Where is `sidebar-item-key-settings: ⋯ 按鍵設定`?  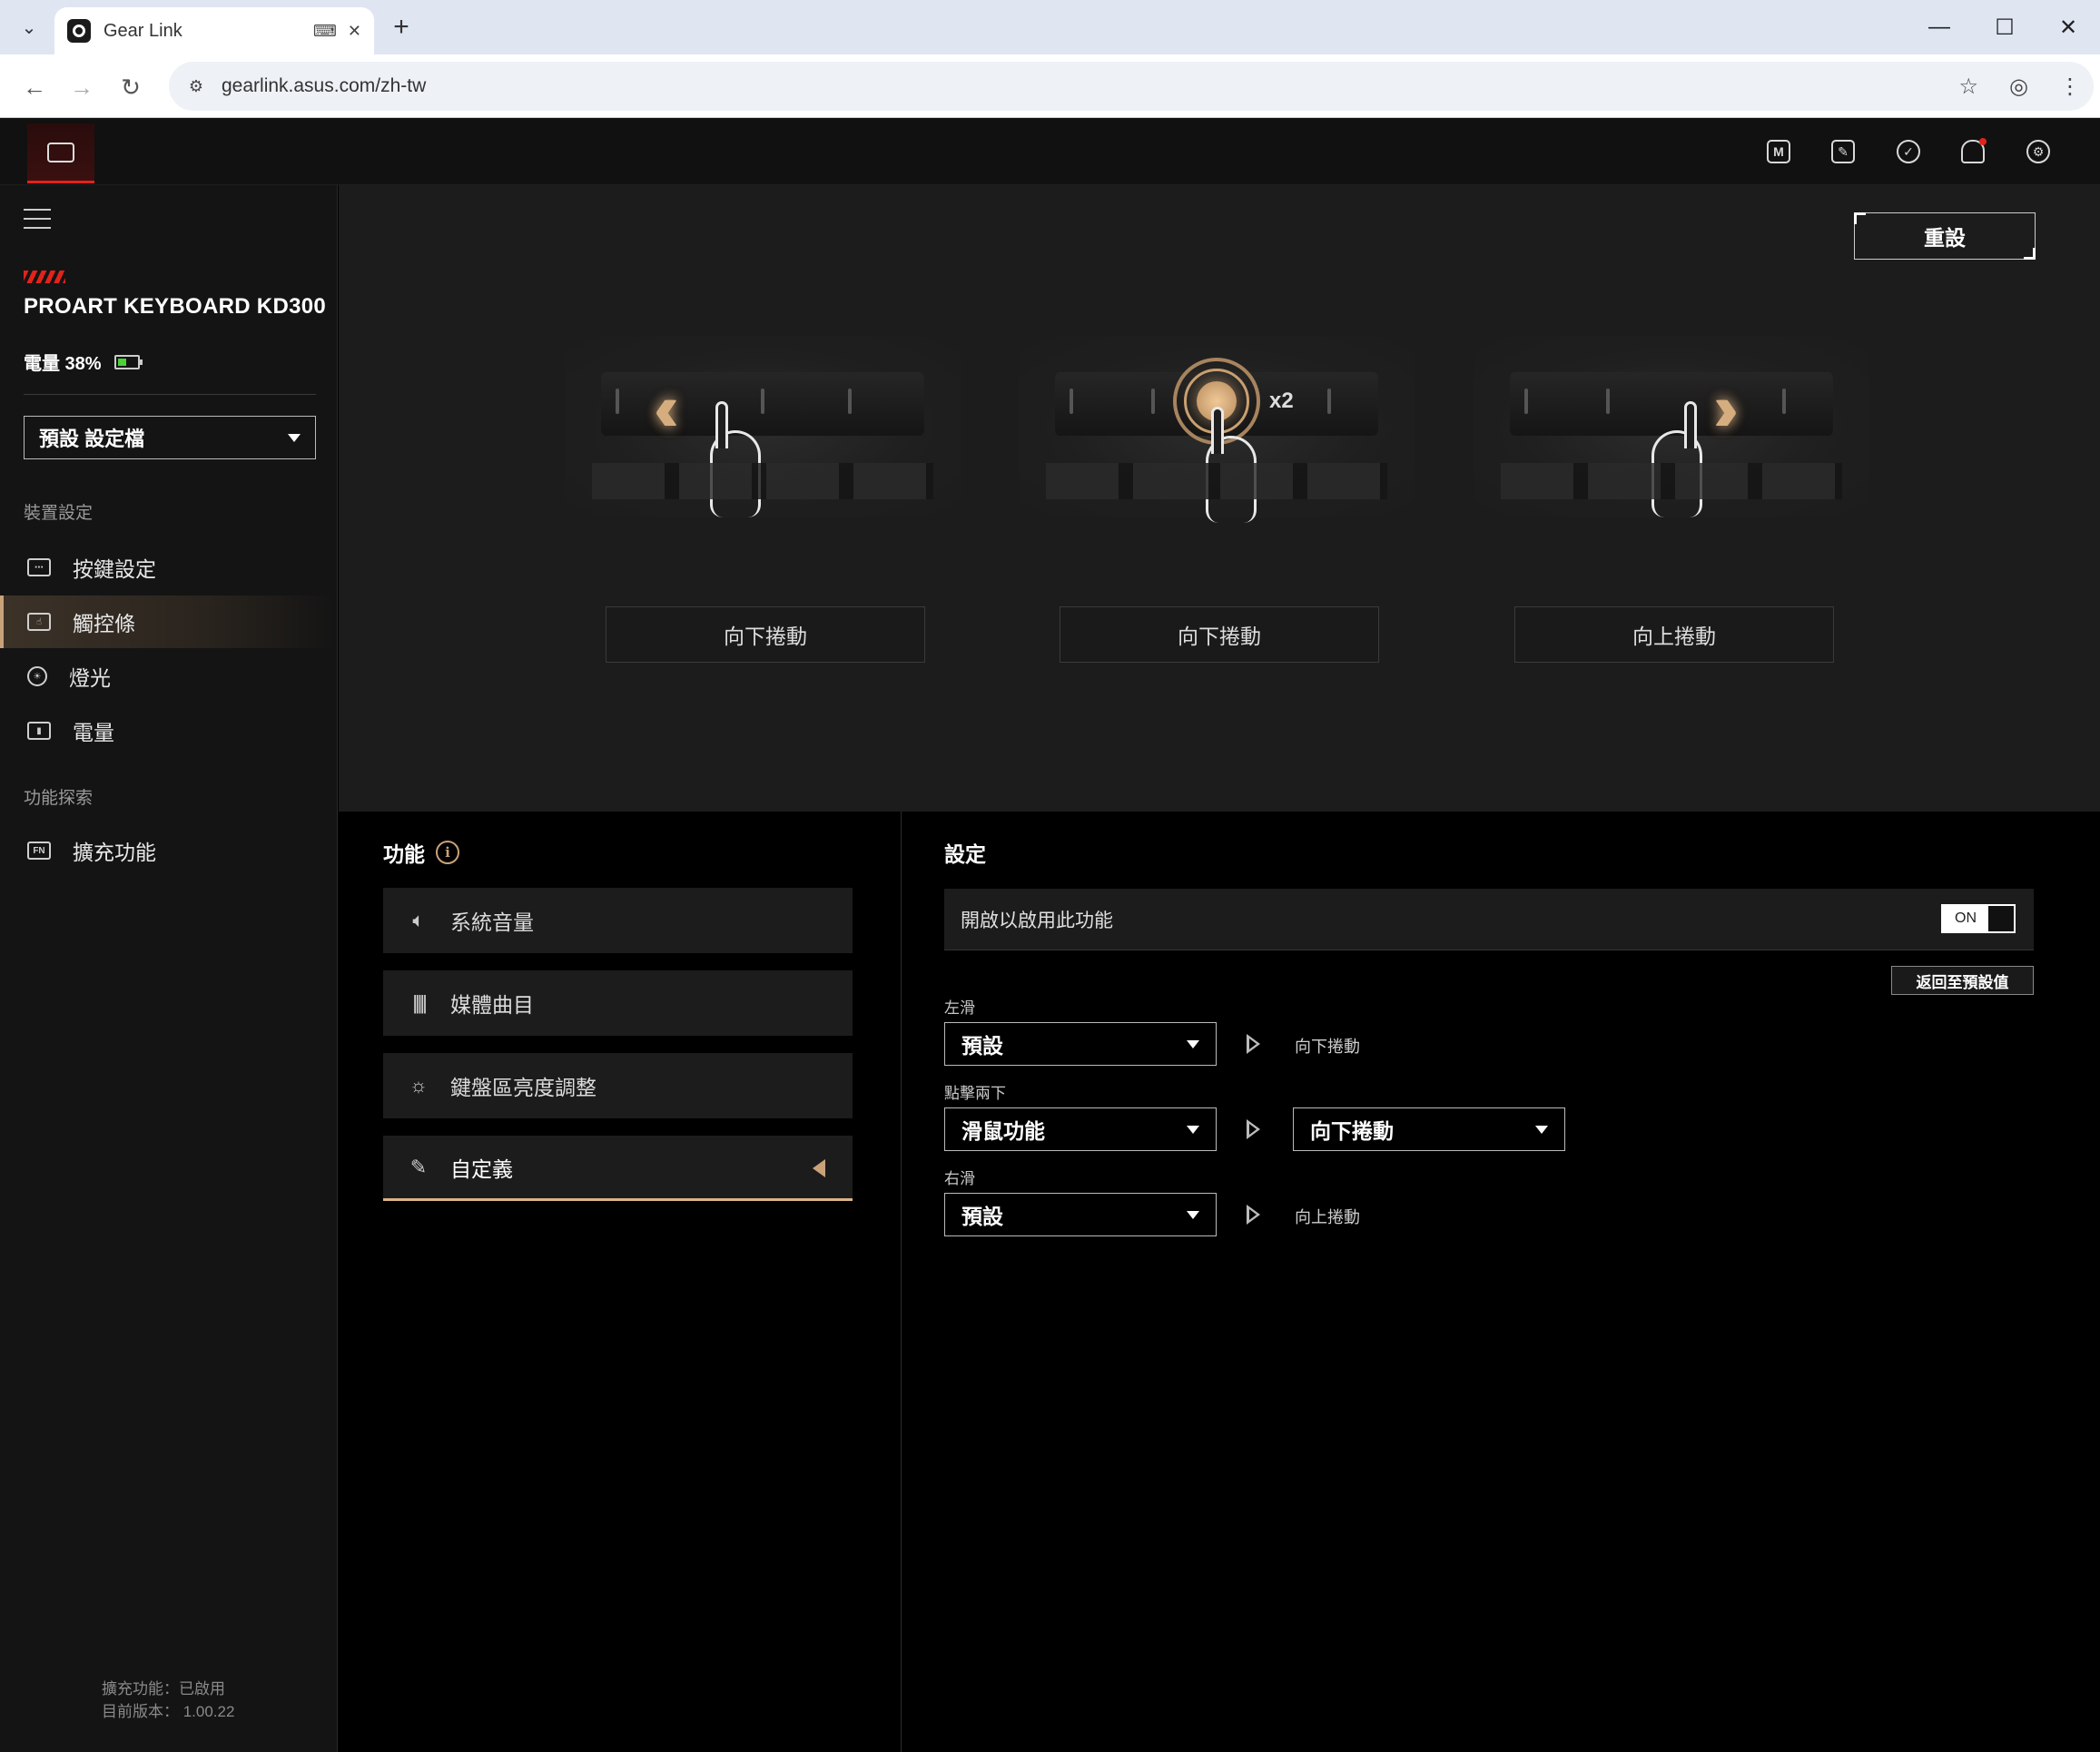 sidebar-item-key-settings: ⋯ 按鍵設定 is located at coordinates (168, 567).